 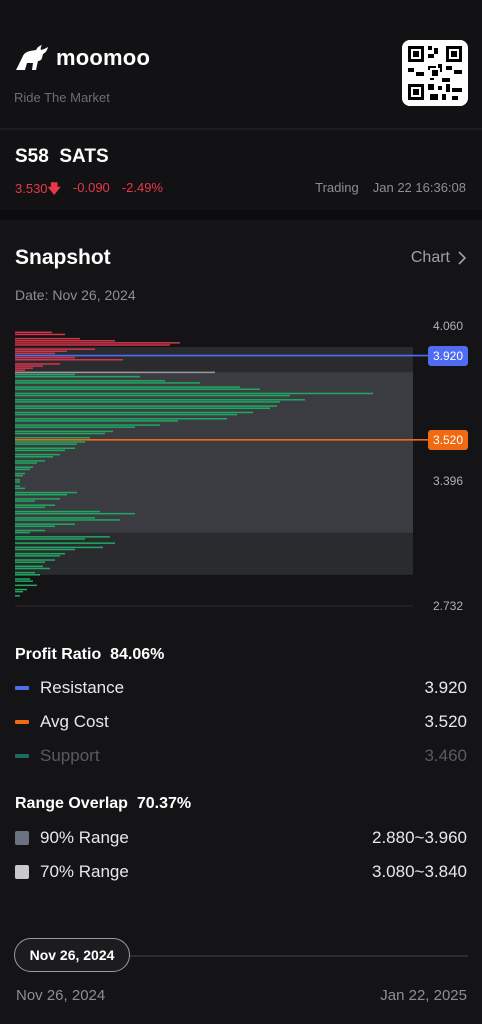 I want to click on snapshot-date: Date: Nov 26, 2024, so click(x=75, y=295).